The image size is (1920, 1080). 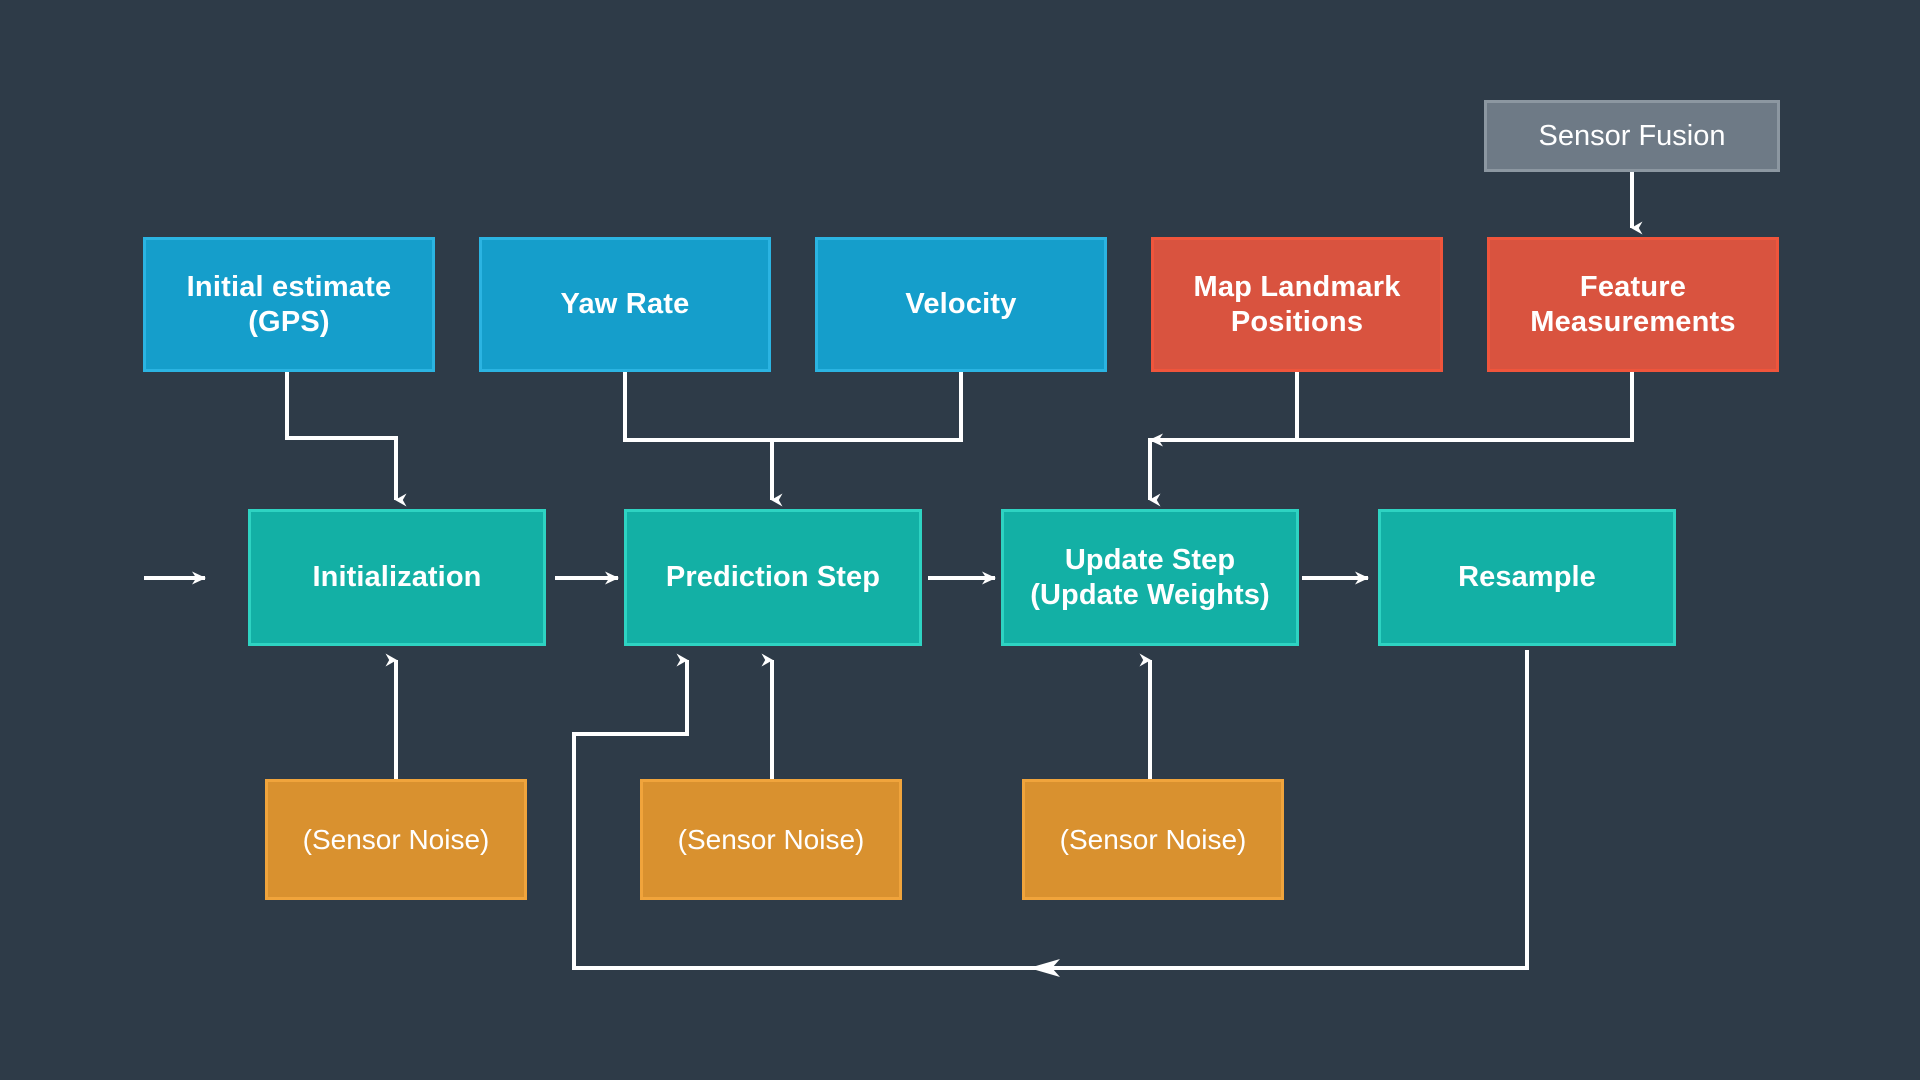 I want to click on input-box-yaw-rate: Yaw Rate, so click(x=625, y=304).